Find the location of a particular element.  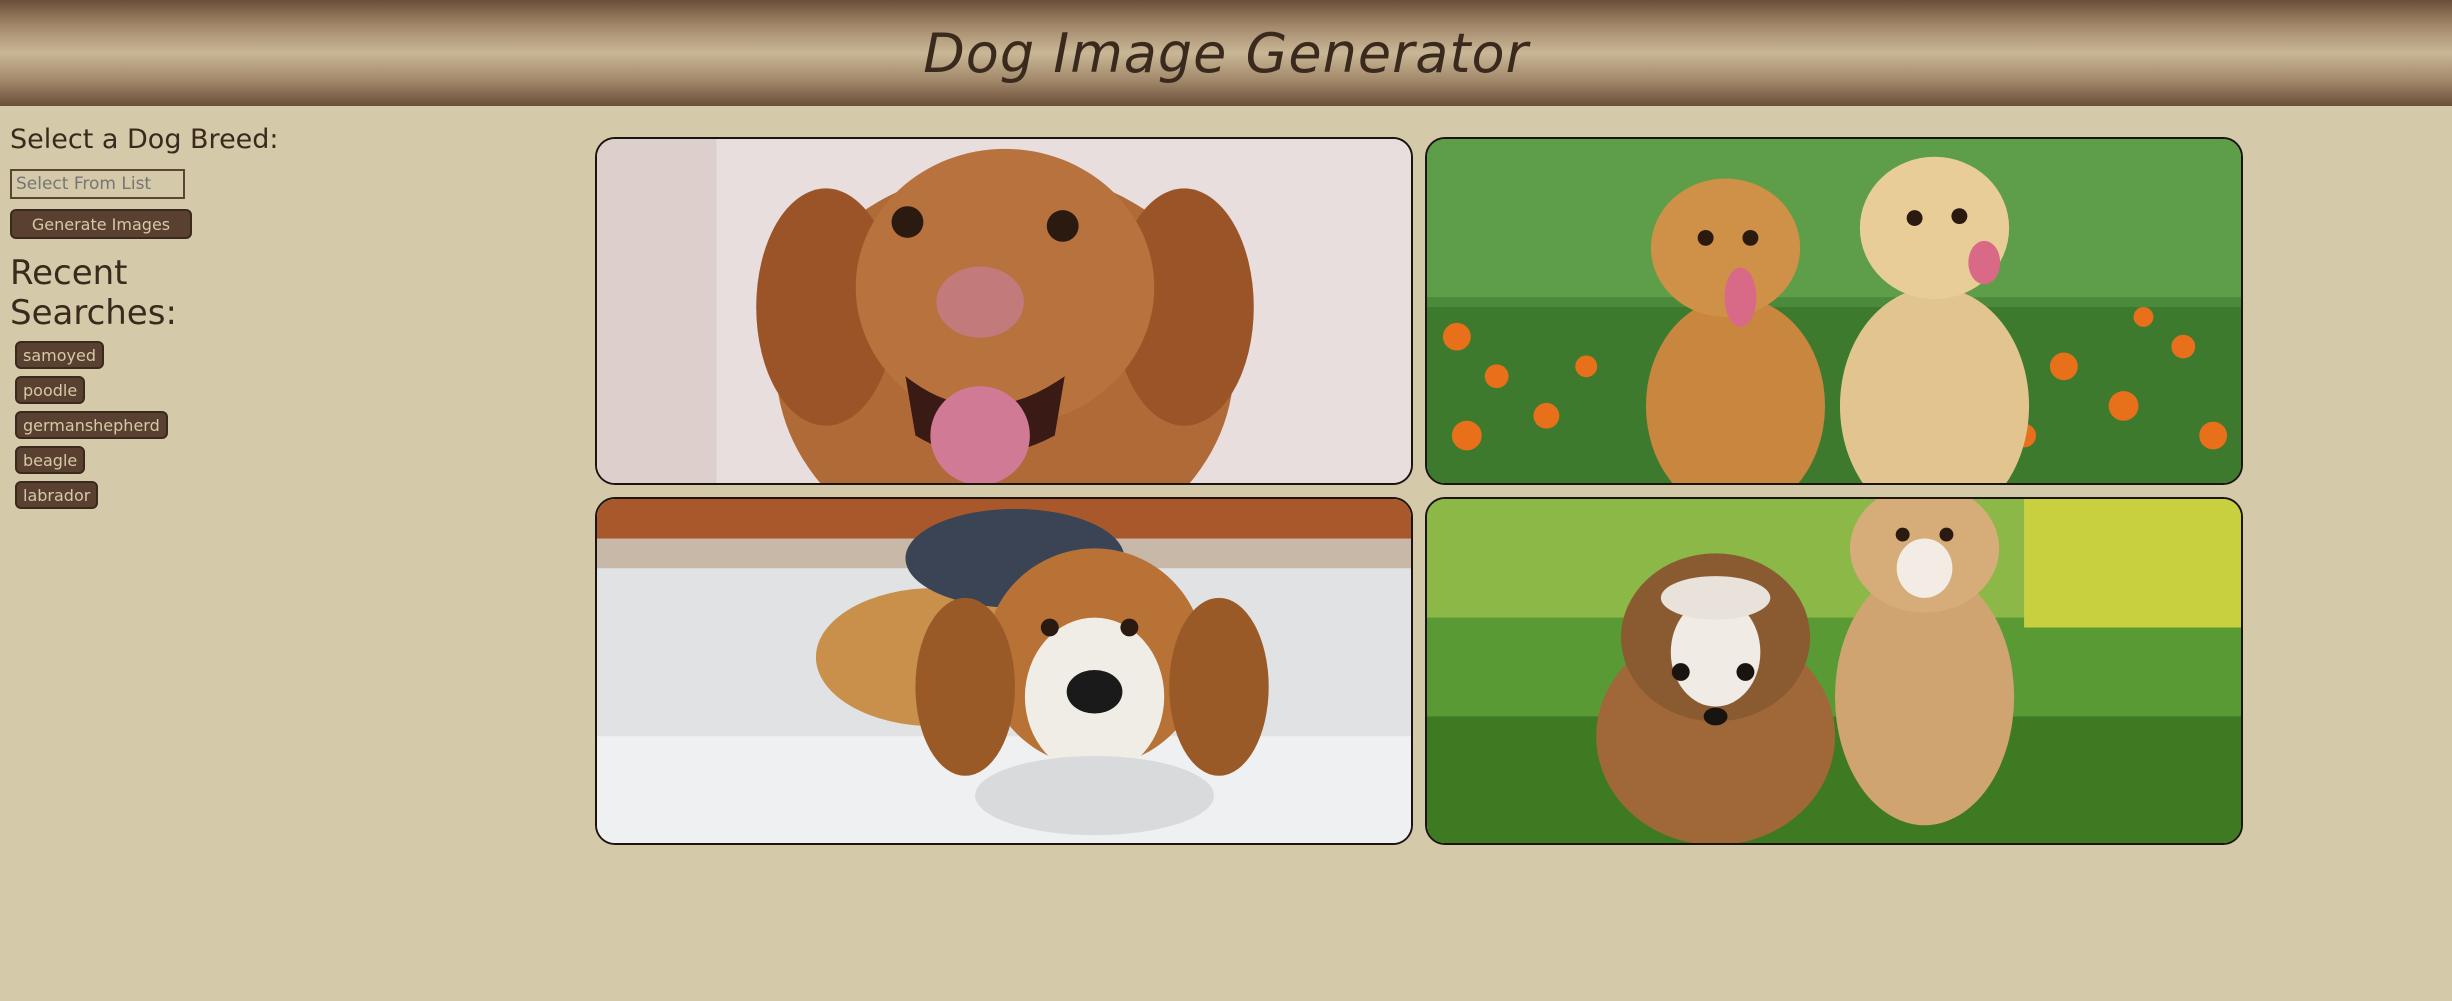

recent-search-germanshepherd: germanshepherd is located at coordinates (91, 425).